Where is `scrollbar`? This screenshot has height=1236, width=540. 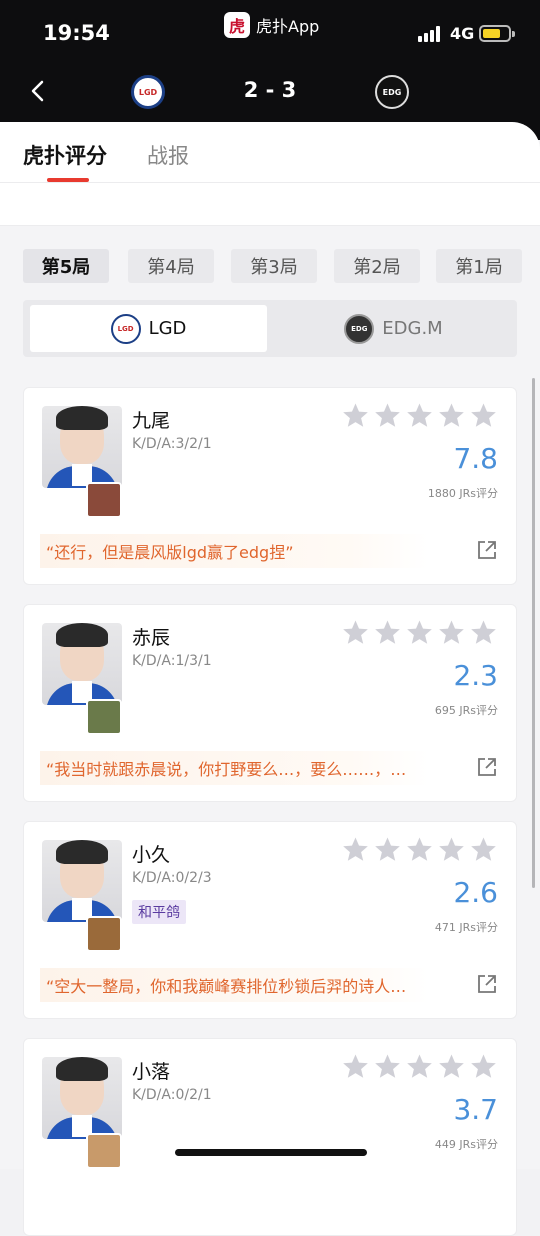
scrollbar is located at coordinates (533, 633).